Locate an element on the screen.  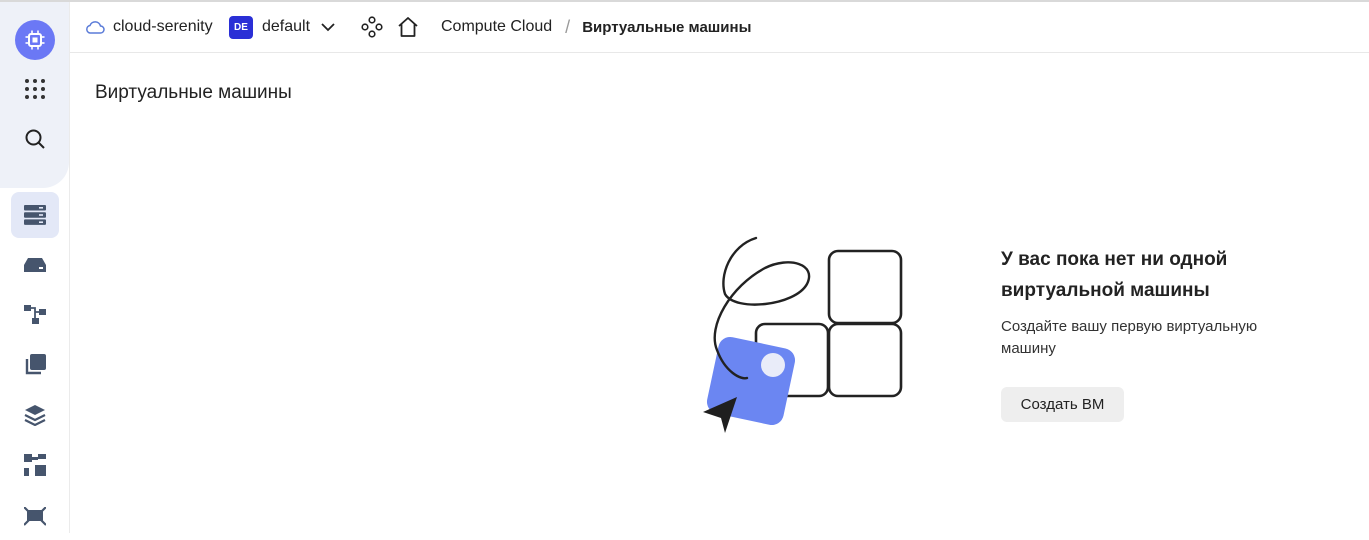
folder-selector: DE default is located at coordinates (282, 27).